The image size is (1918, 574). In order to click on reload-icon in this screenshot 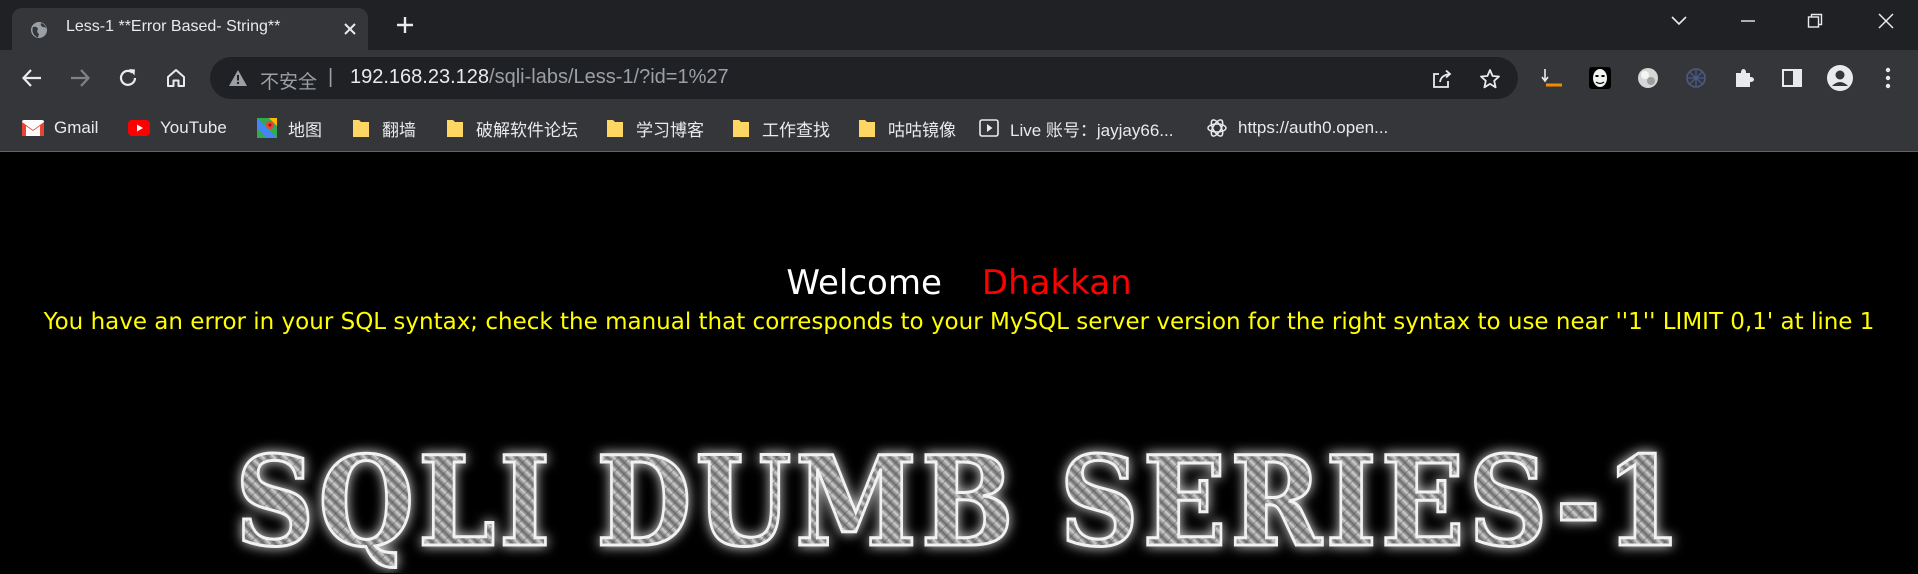, I will do `click(128, 78)`.